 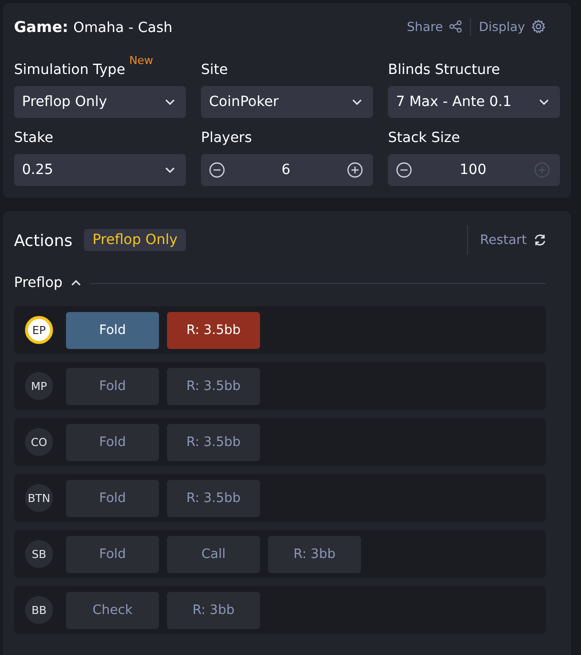 I want to click on field-label: Players, so click(x=226, y=138).